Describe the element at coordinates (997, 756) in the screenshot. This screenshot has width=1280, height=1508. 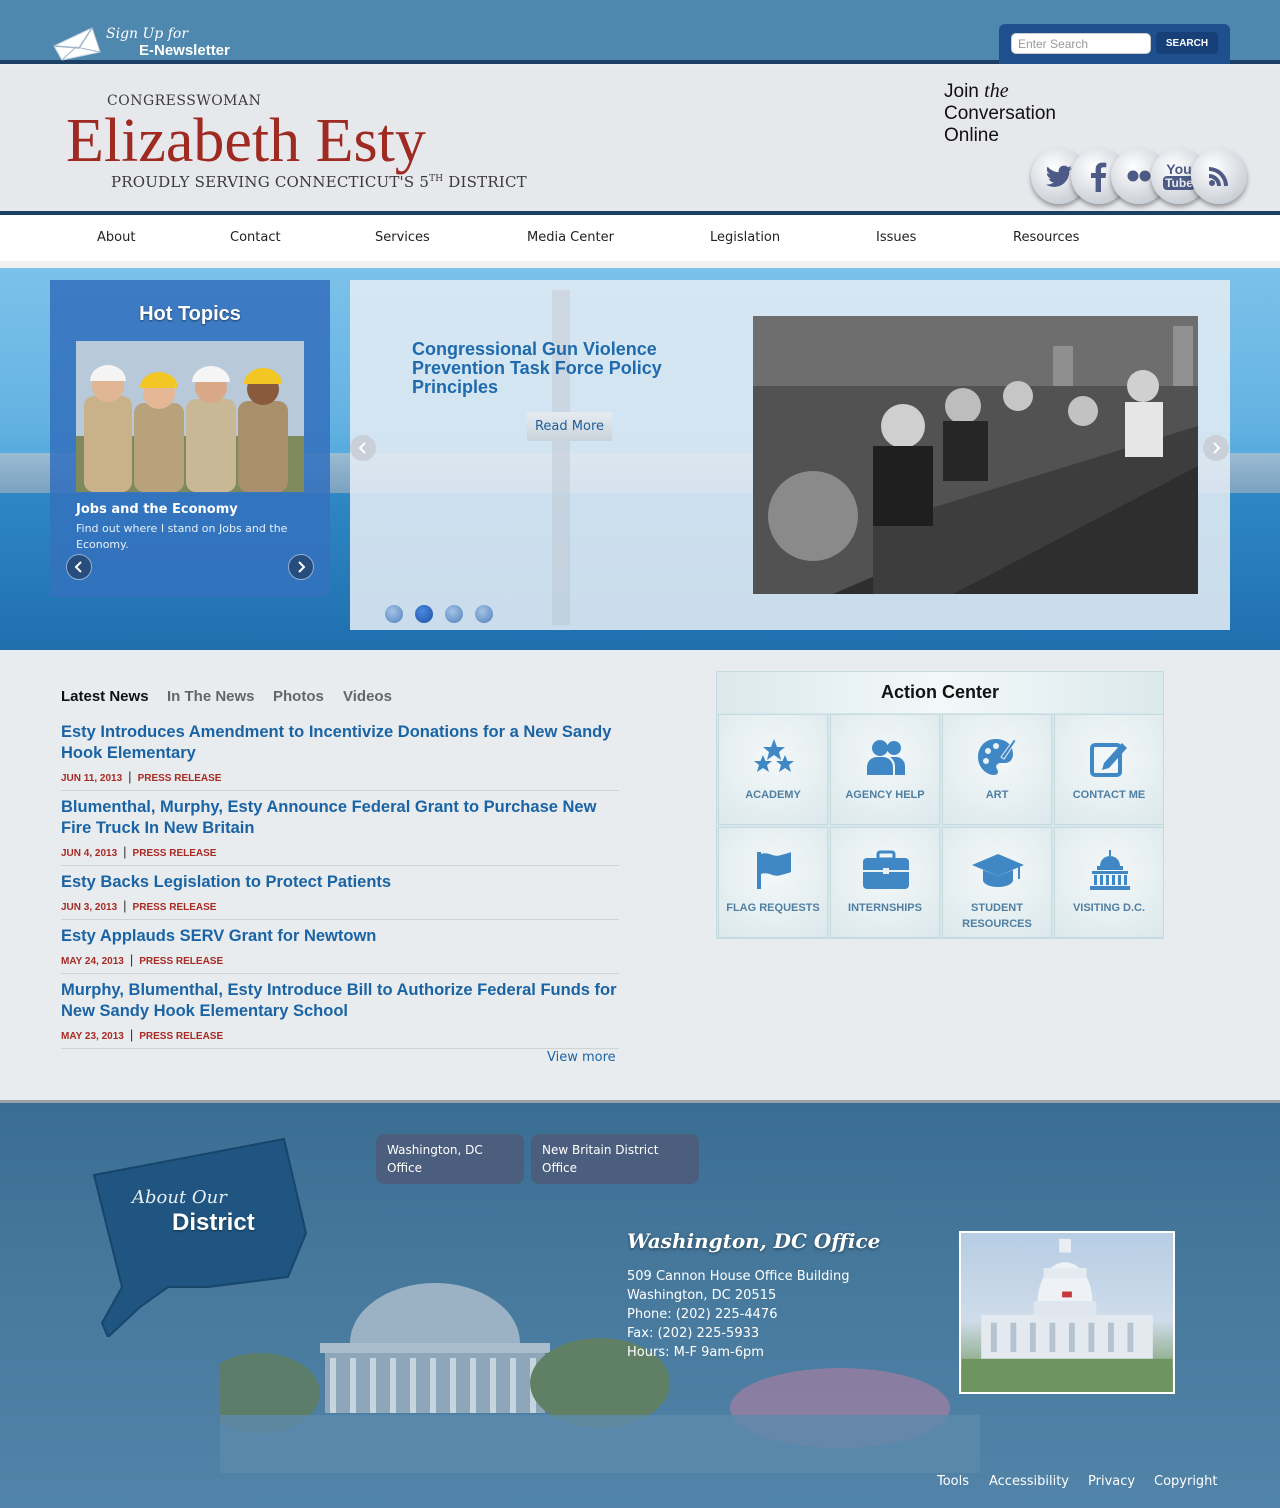
I see `palette-icon` at that location.